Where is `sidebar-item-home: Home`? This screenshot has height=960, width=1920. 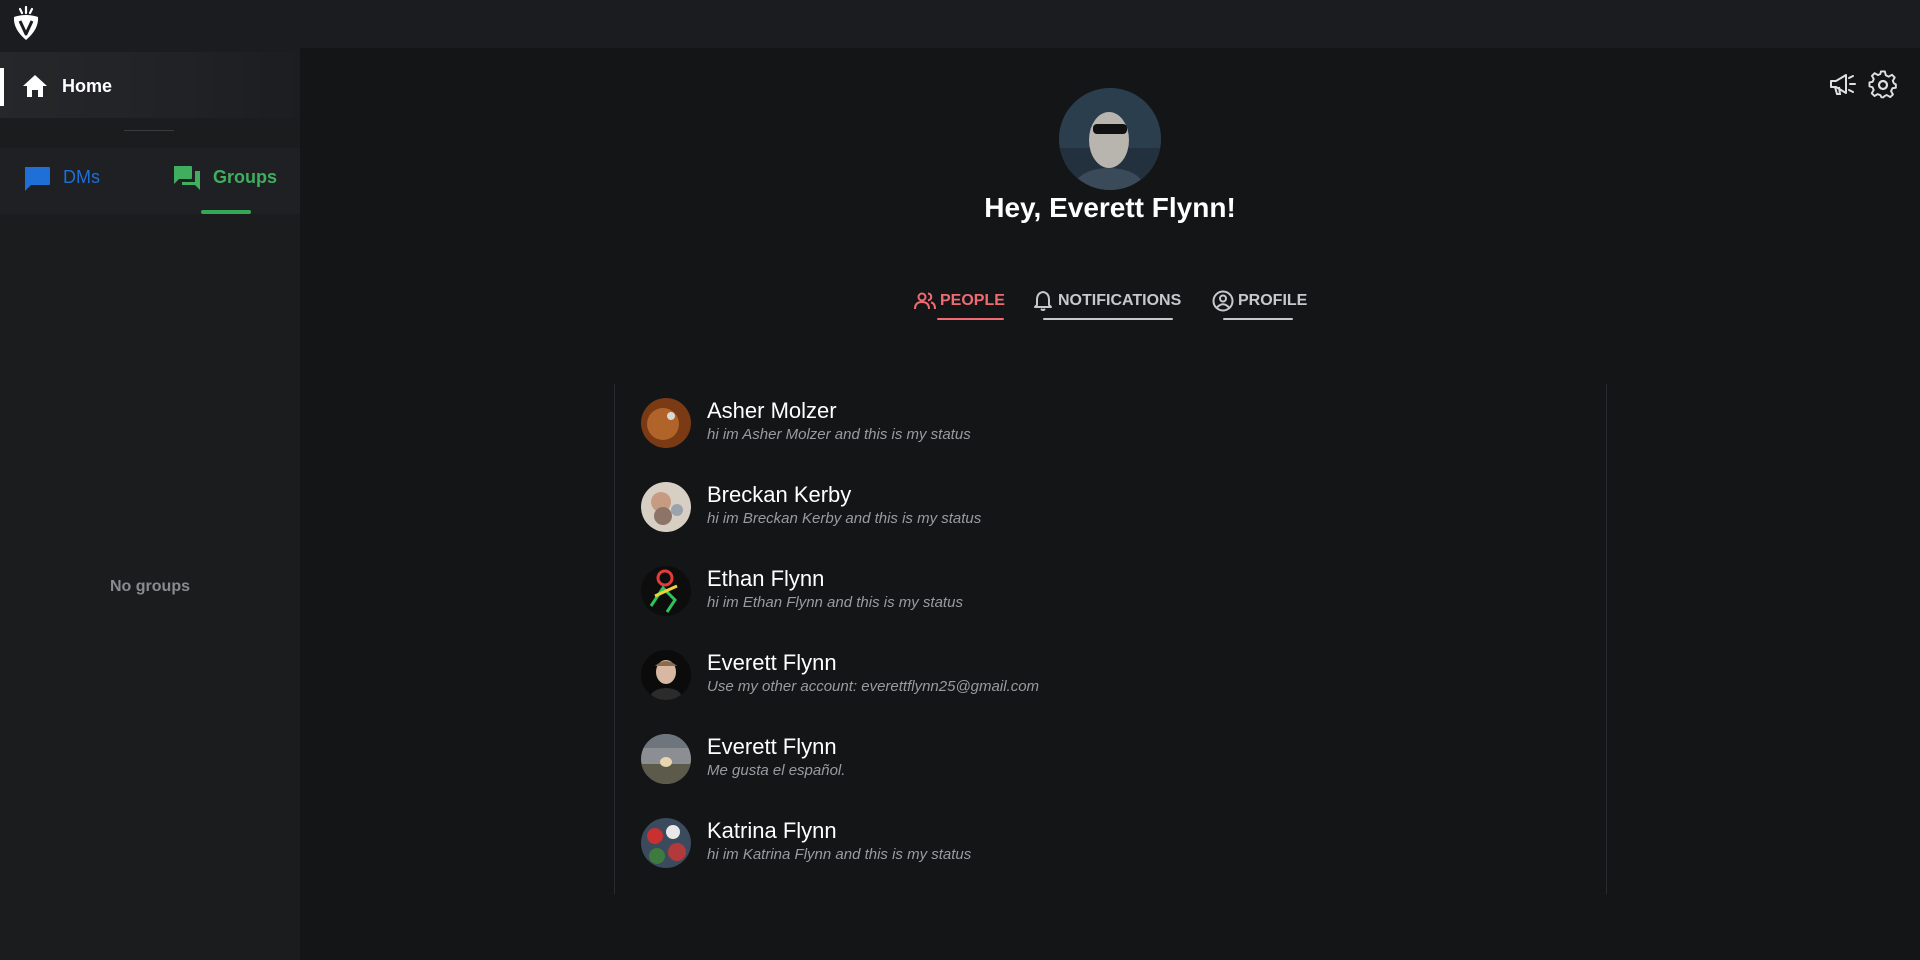
sidebar-item-home: Home is located at coordinates (150, 85).